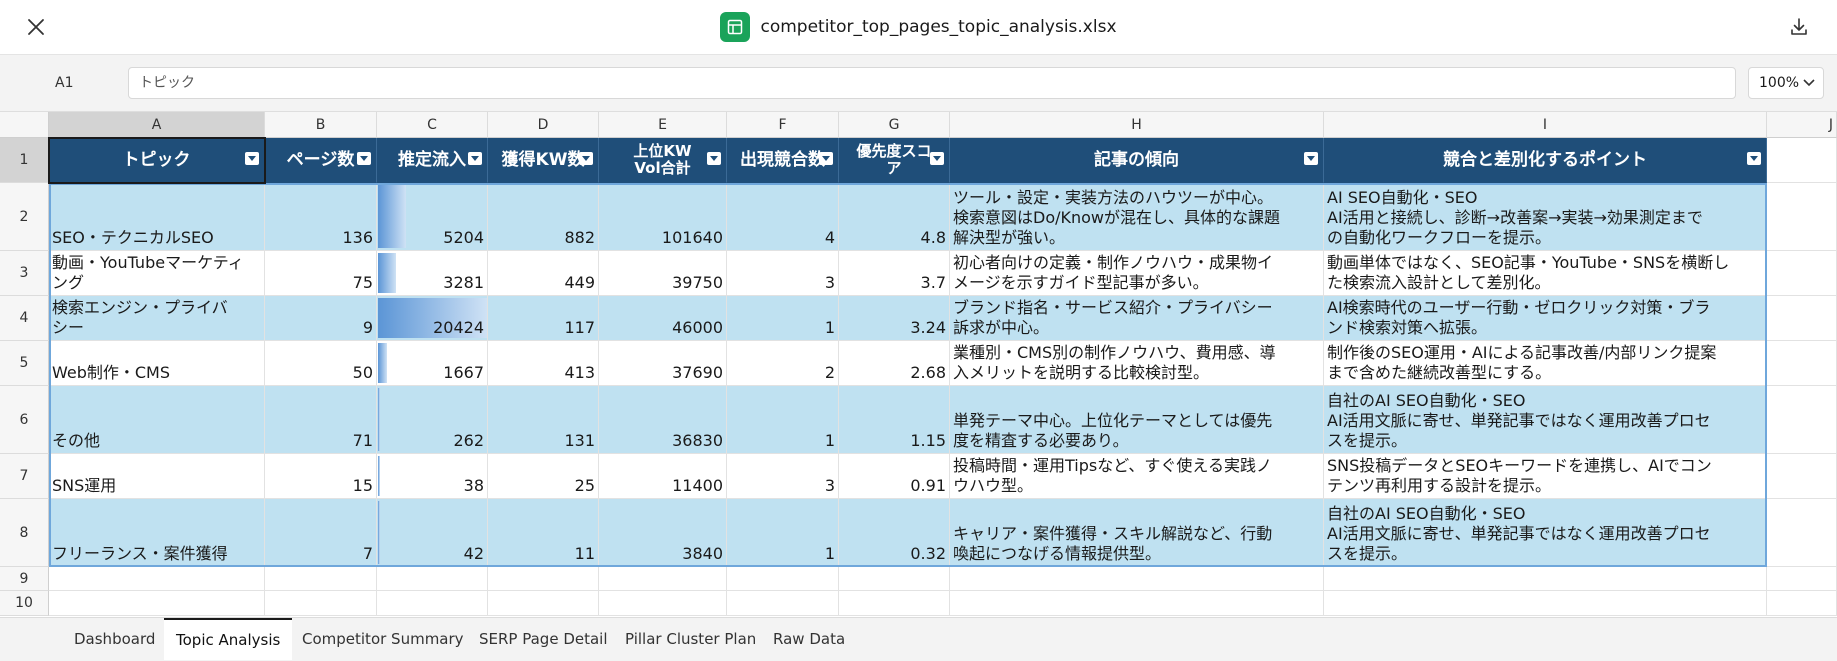 This screenshot has width=1837, height=661. Describe the element at coordinates (783, 217) in the screenshot. I see `cell-competitors: 4` at that location.